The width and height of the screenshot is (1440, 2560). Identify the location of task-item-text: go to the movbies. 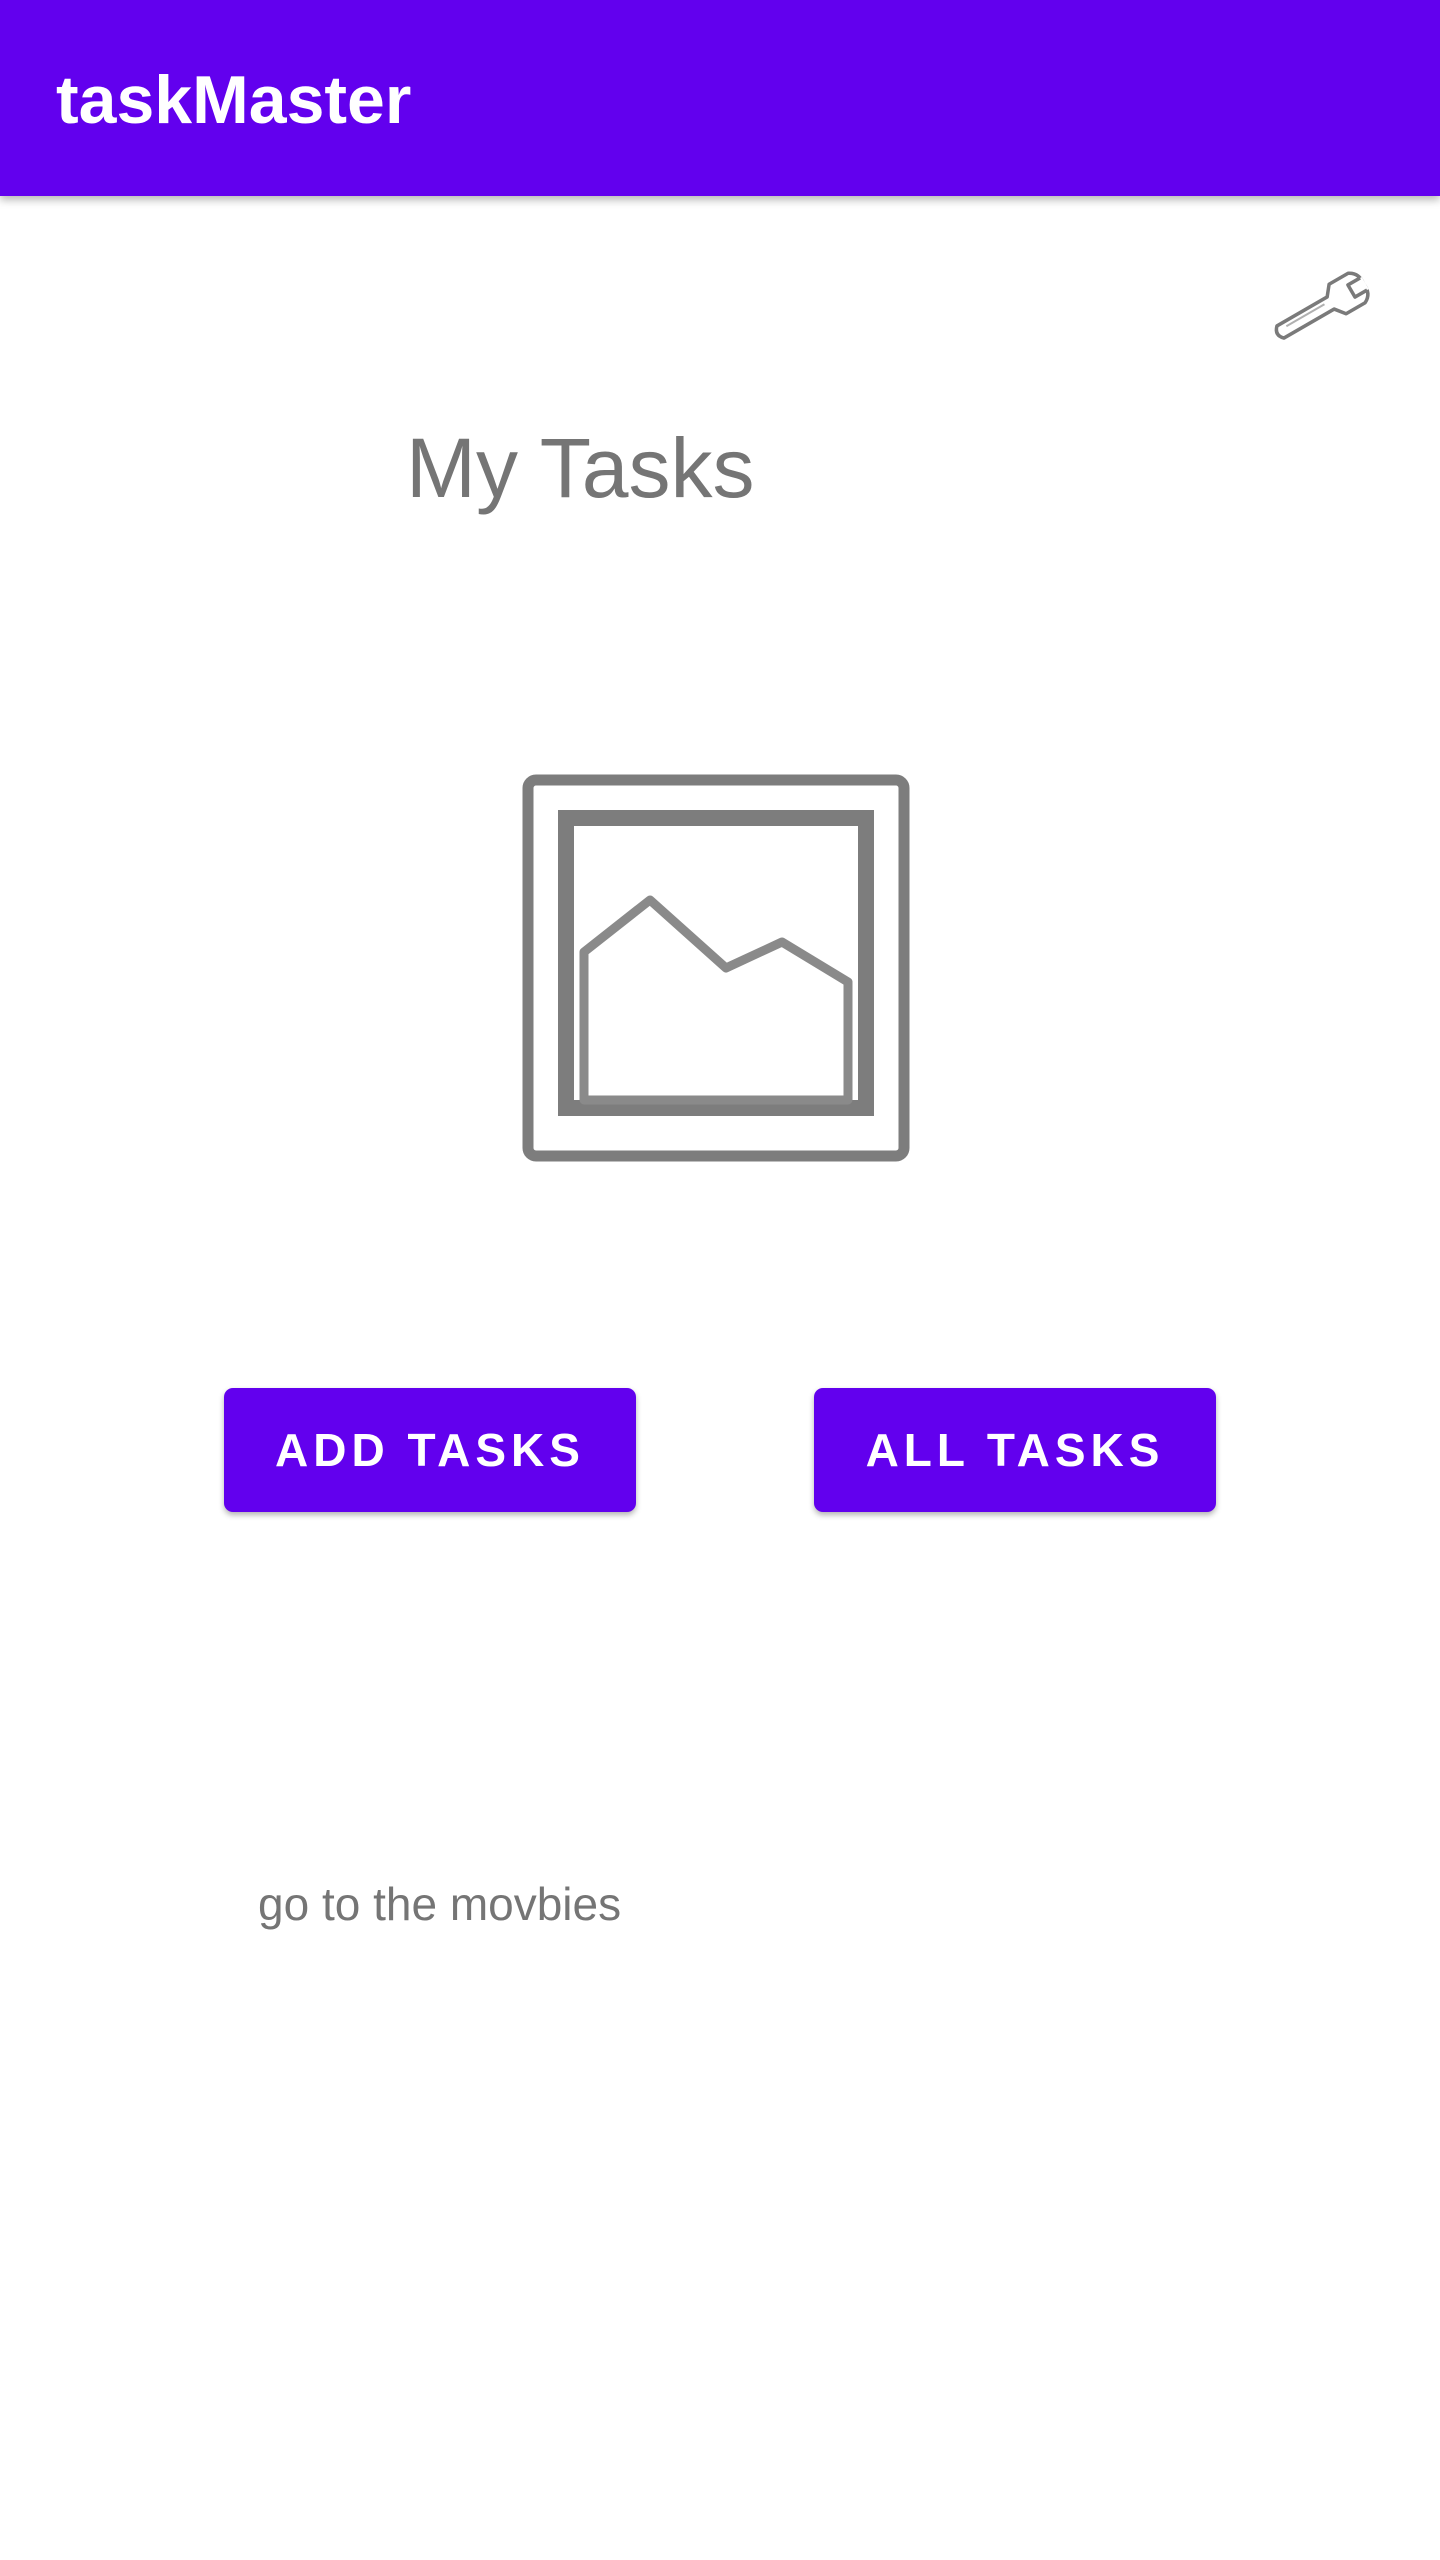
(440, 1904).